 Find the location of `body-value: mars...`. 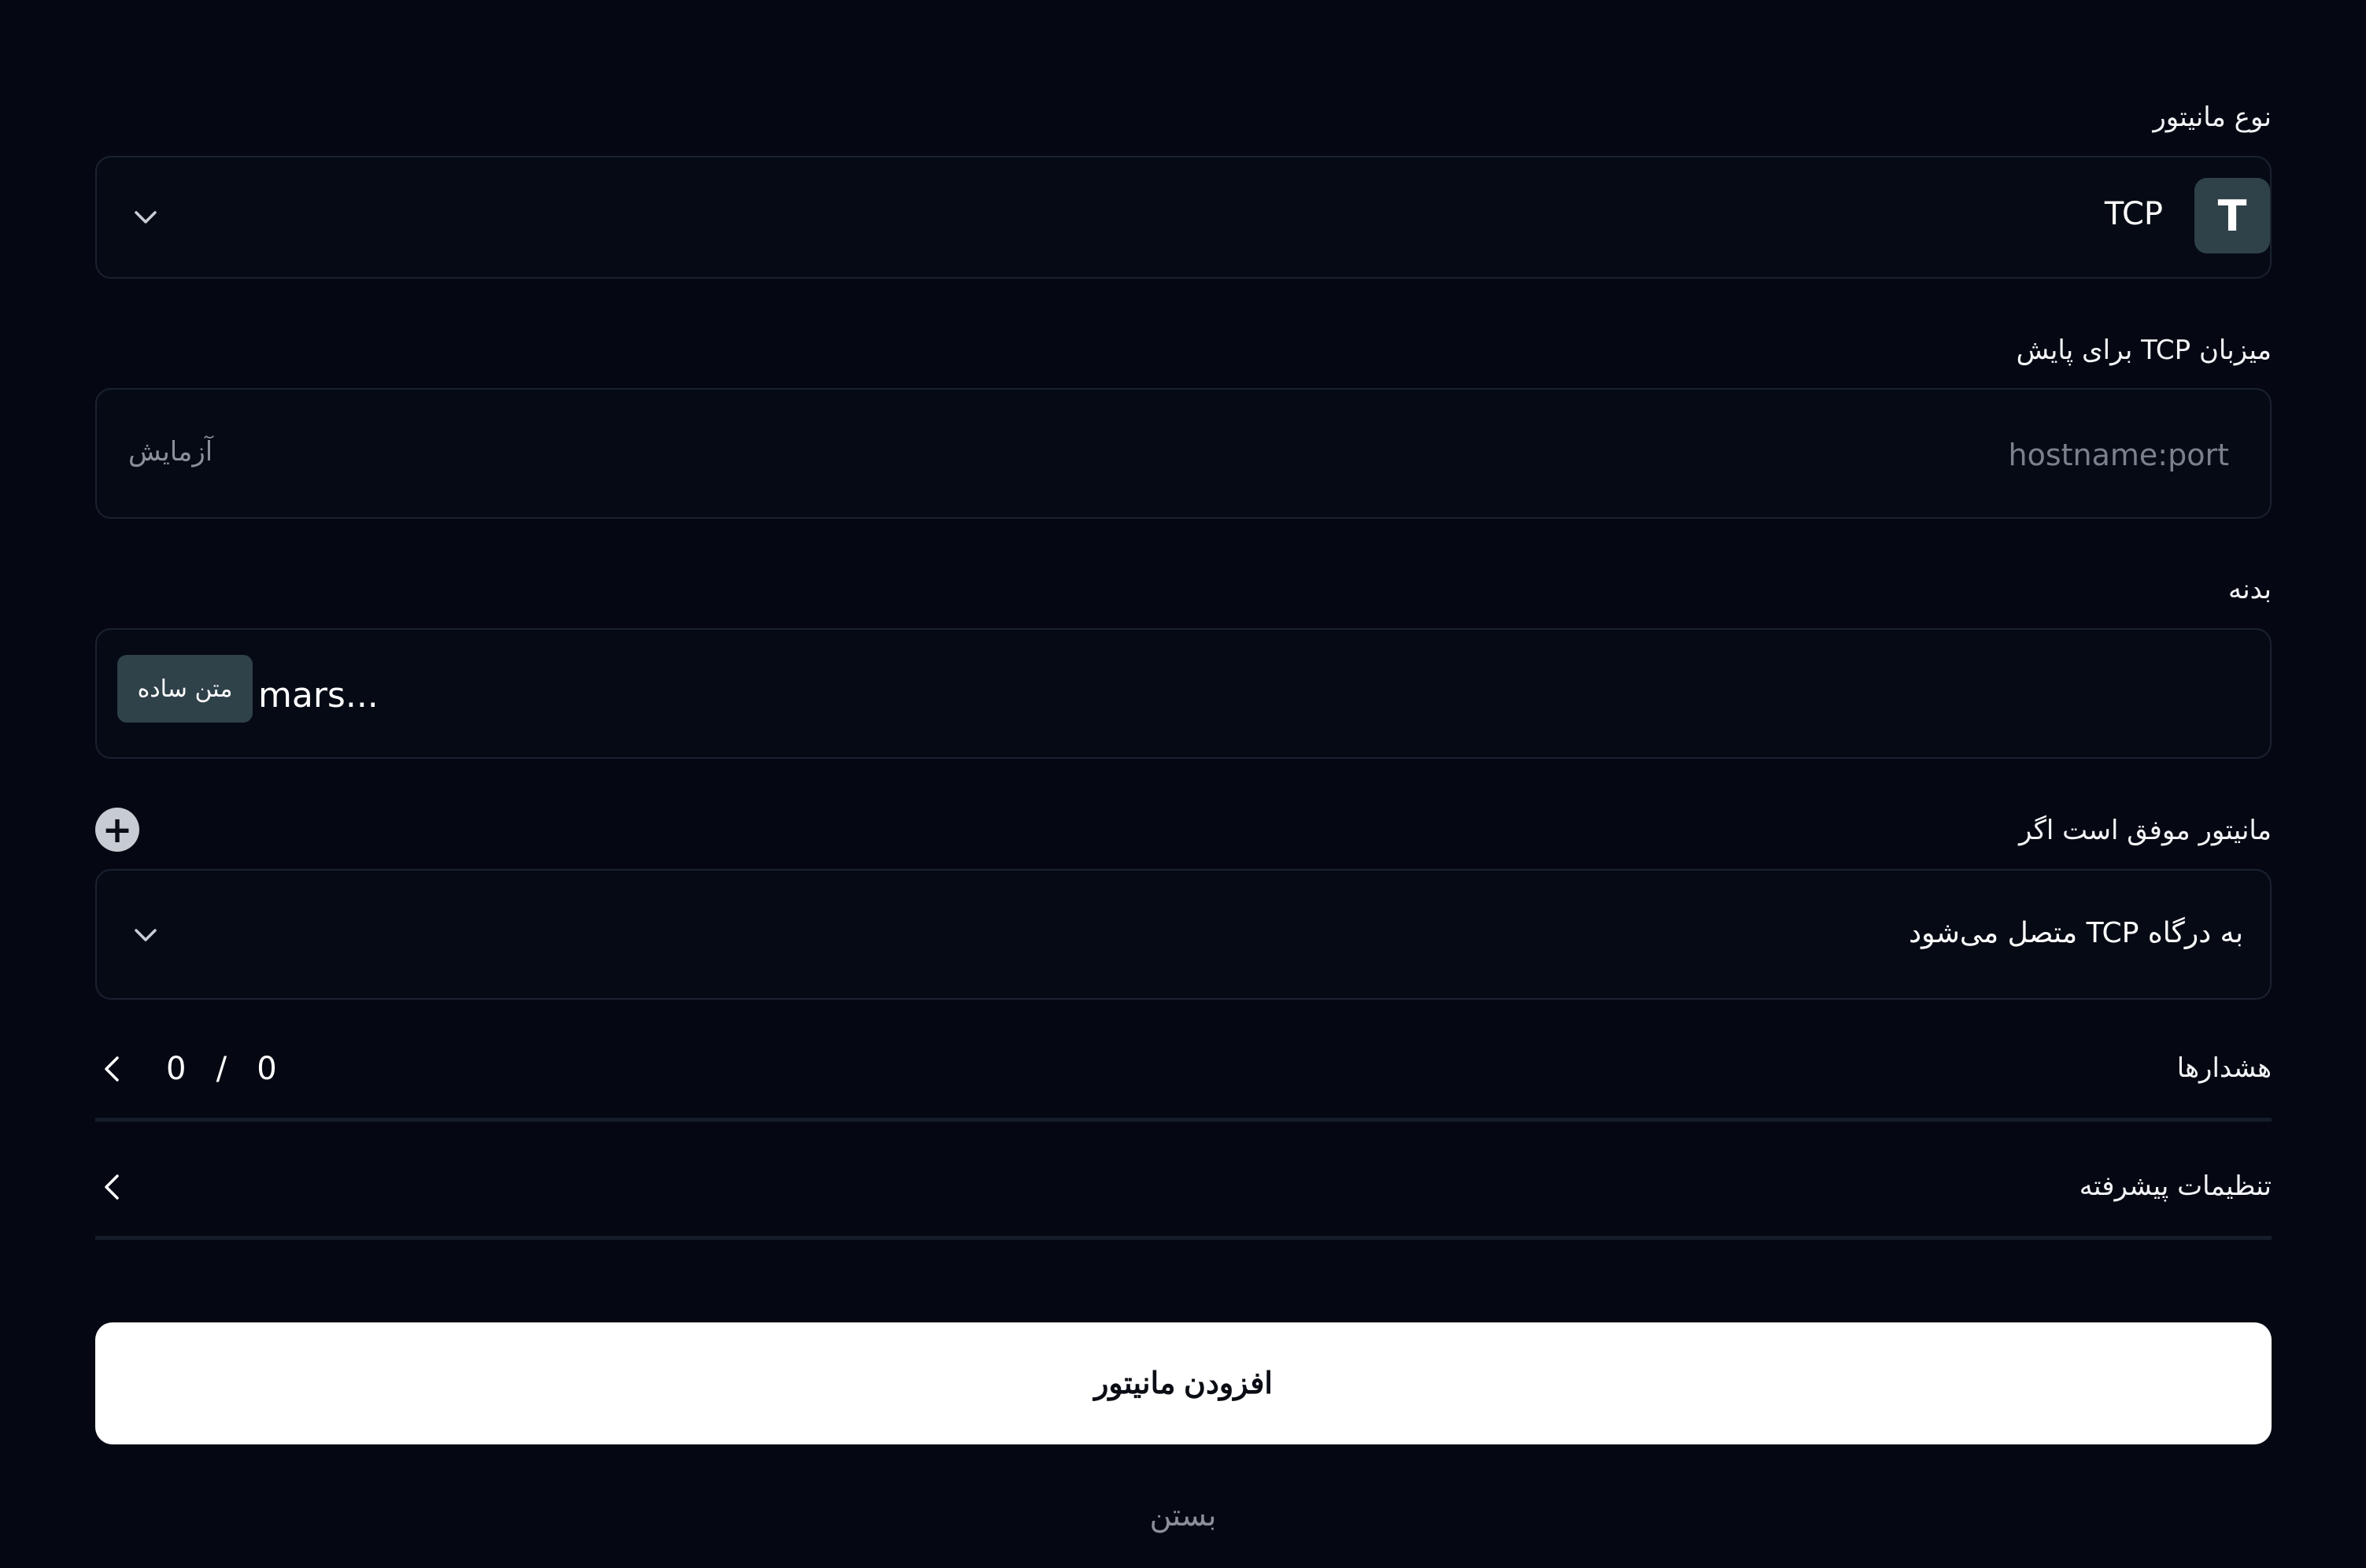

body-value: mars... is located at coordinates (319, 696).